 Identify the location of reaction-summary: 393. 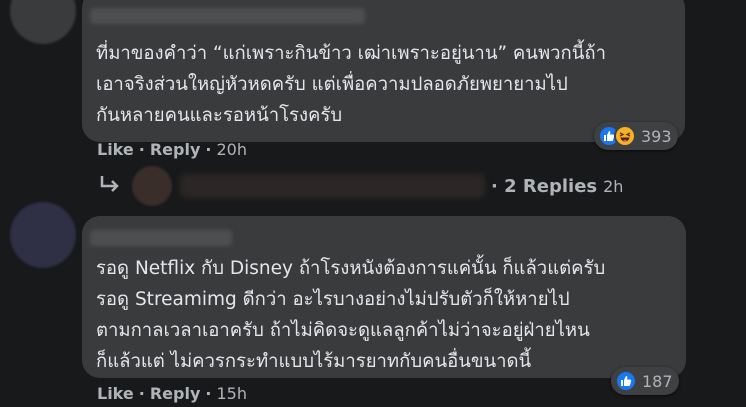
(636, 136).